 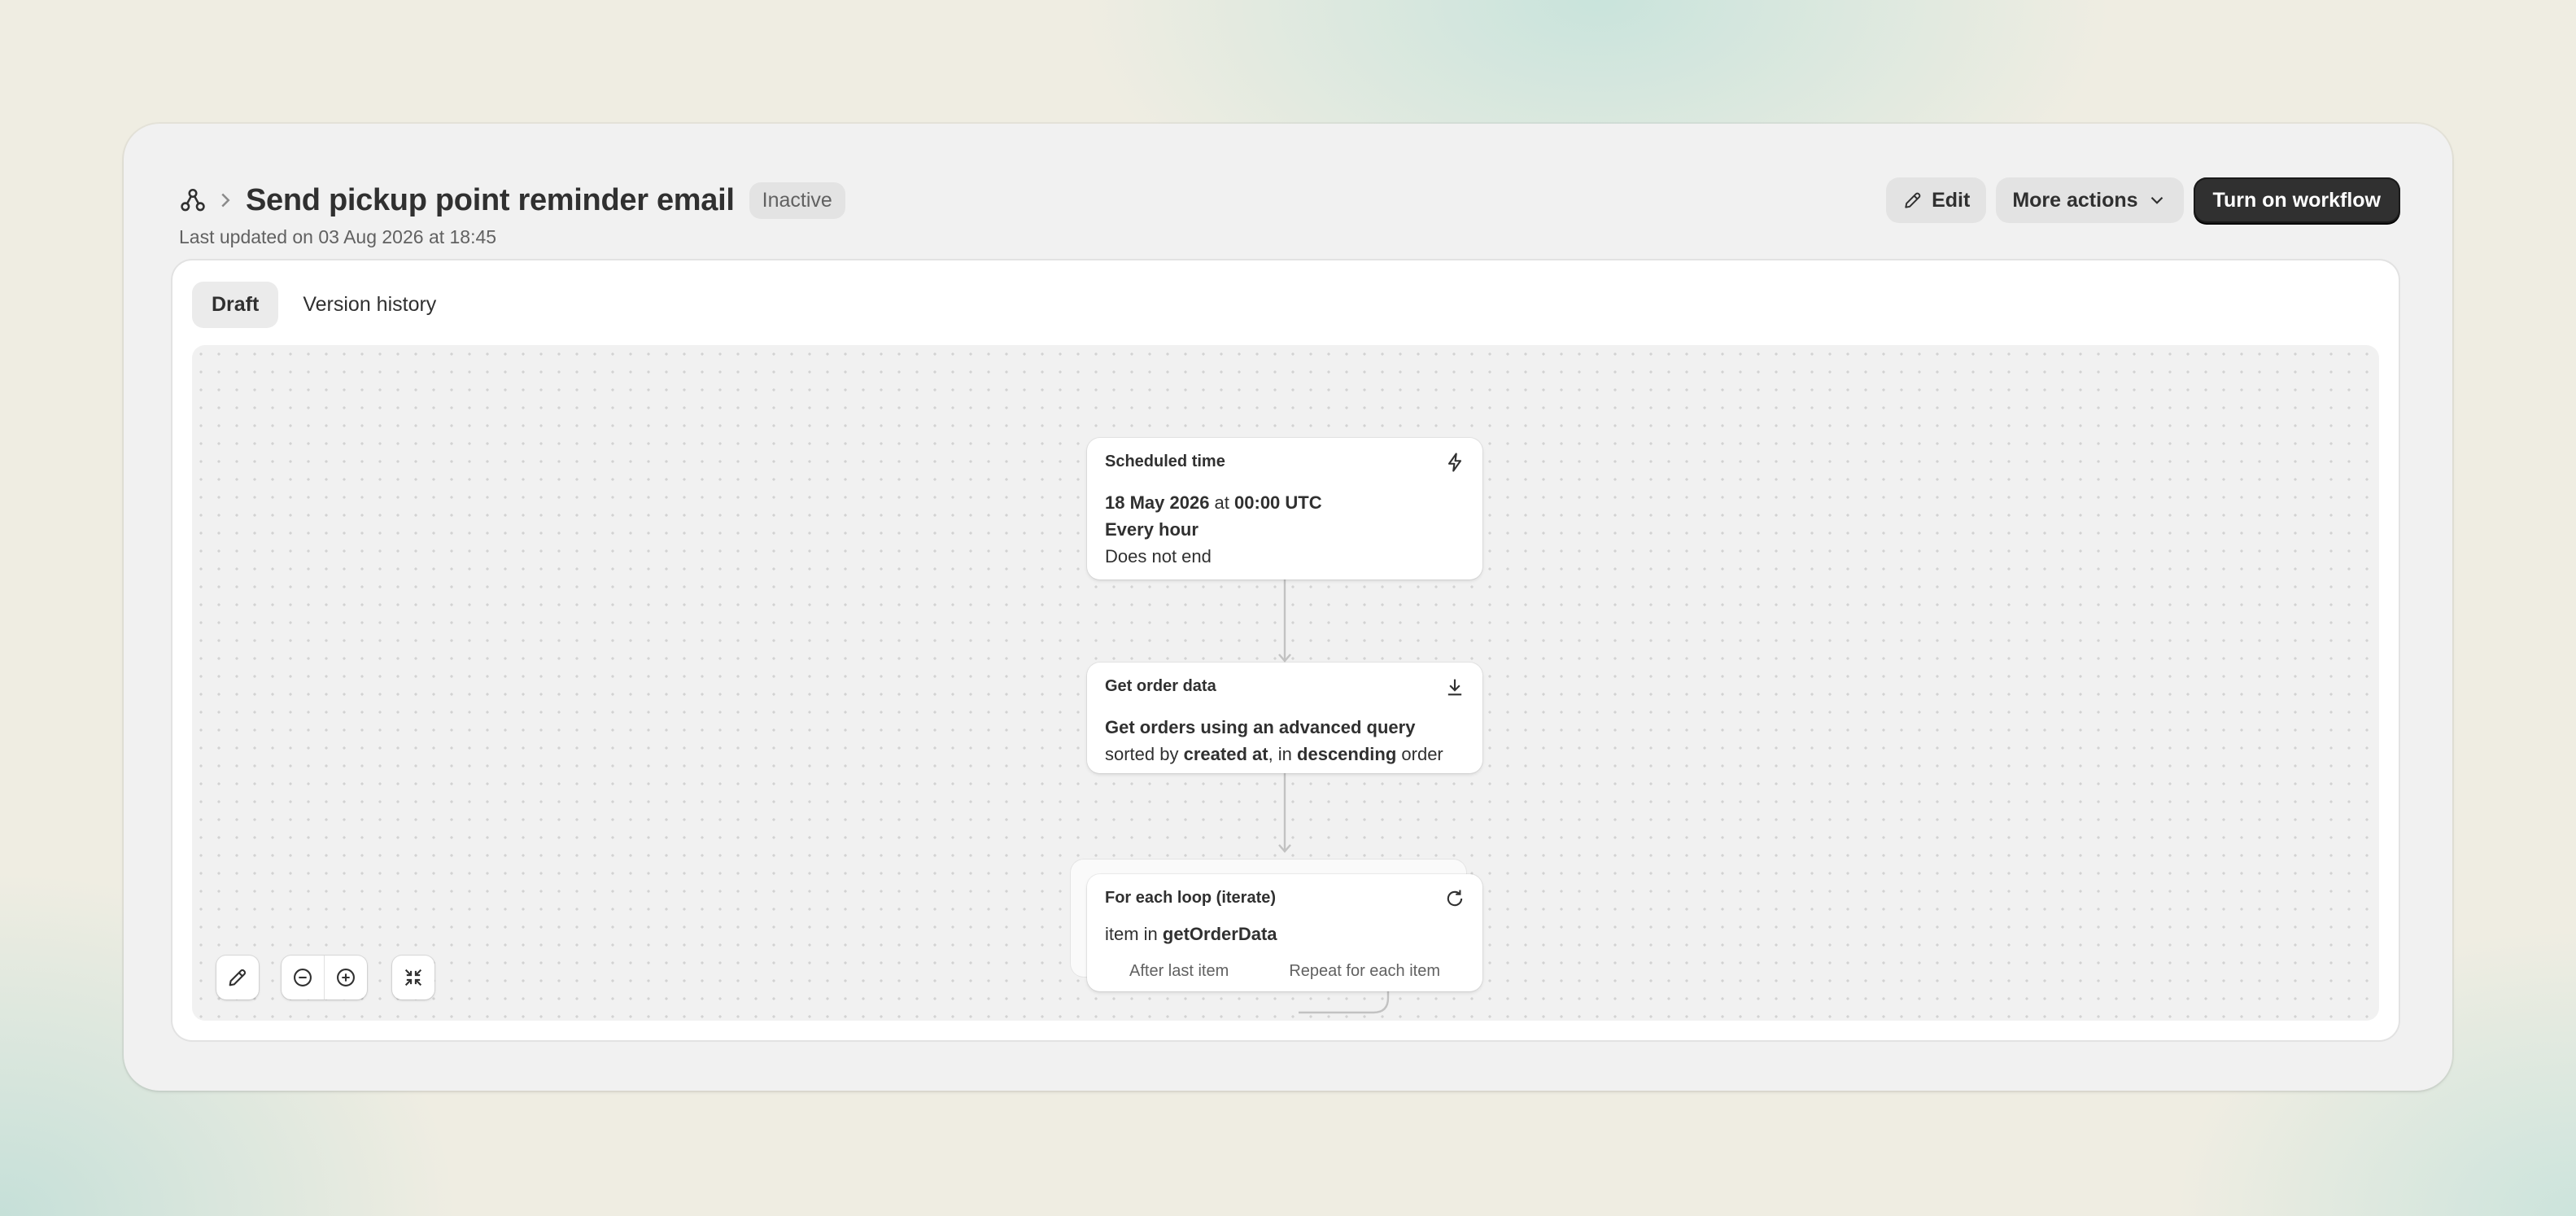 I want to click on collapse-icon, so click(x=413, y=978).